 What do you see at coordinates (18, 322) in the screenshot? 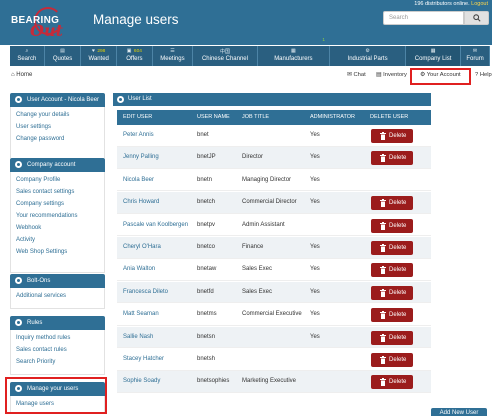
I see `rules-icon` at bounding box center [18, 322].